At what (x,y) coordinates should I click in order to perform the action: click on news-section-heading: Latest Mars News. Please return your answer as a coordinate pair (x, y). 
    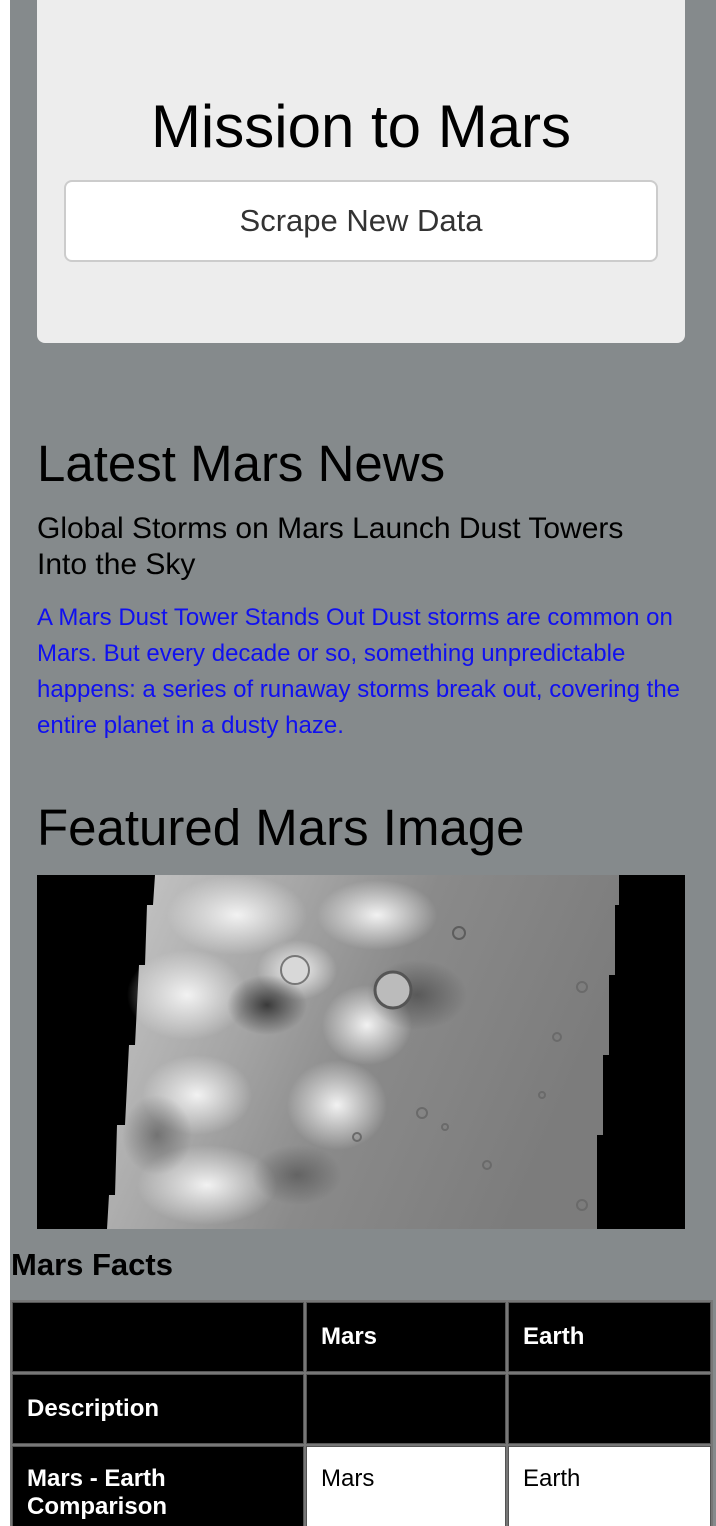
    Looking at the image, I should click on (241, 463).